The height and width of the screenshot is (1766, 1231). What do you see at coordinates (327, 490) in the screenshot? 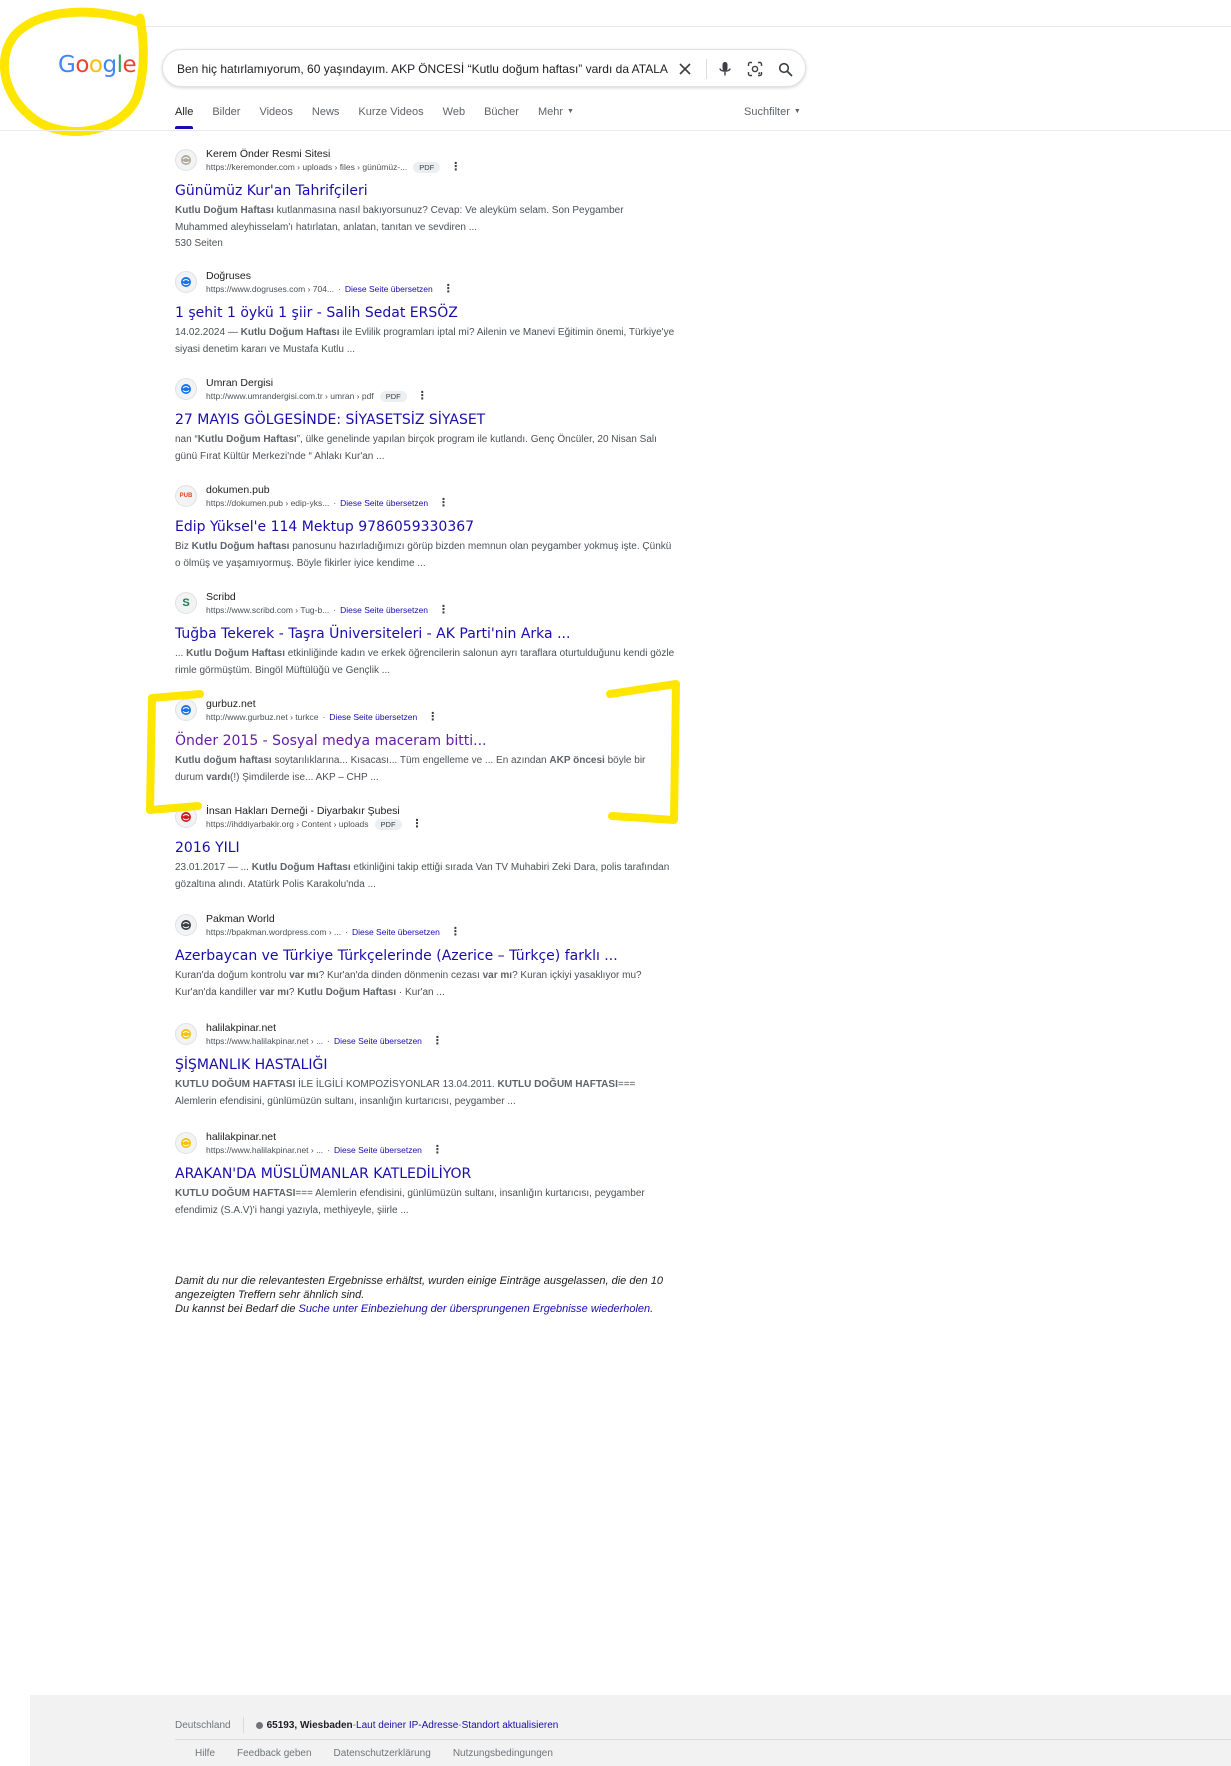
I see `result-site-name: dokumen.pub` at bounding box center [327, 490].